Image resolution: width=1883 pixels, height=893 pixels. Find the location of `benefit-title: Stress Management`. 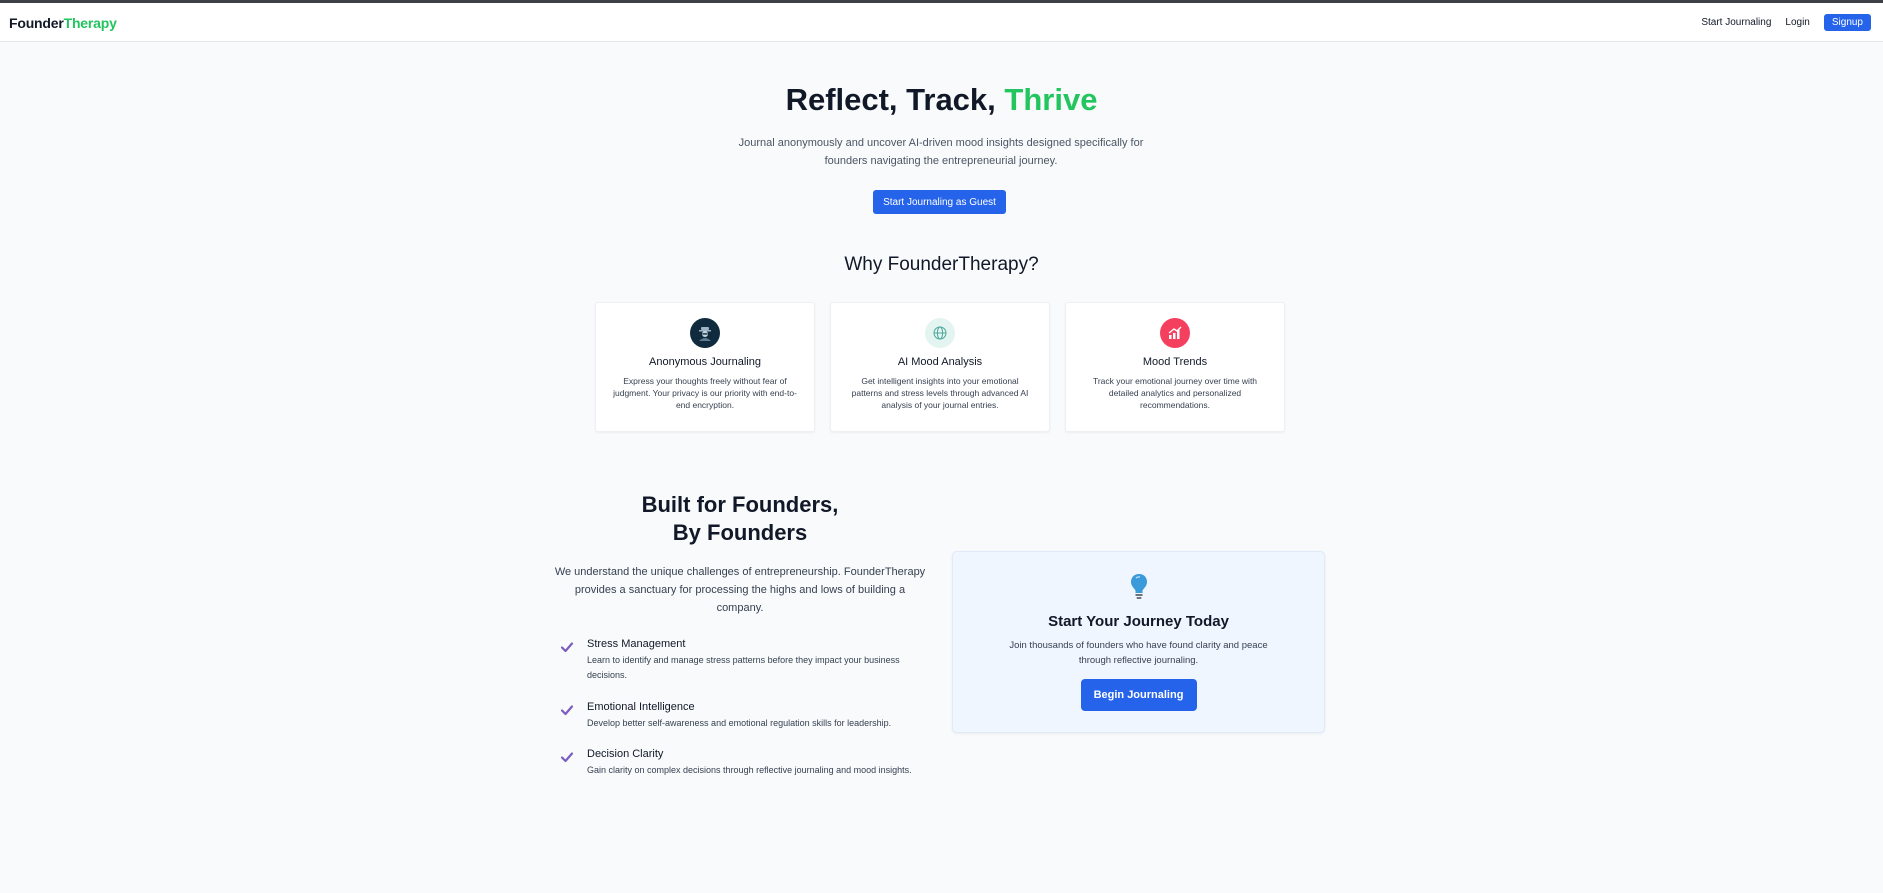

benefit-title: Stress Management is located at coordinates (636, 644).